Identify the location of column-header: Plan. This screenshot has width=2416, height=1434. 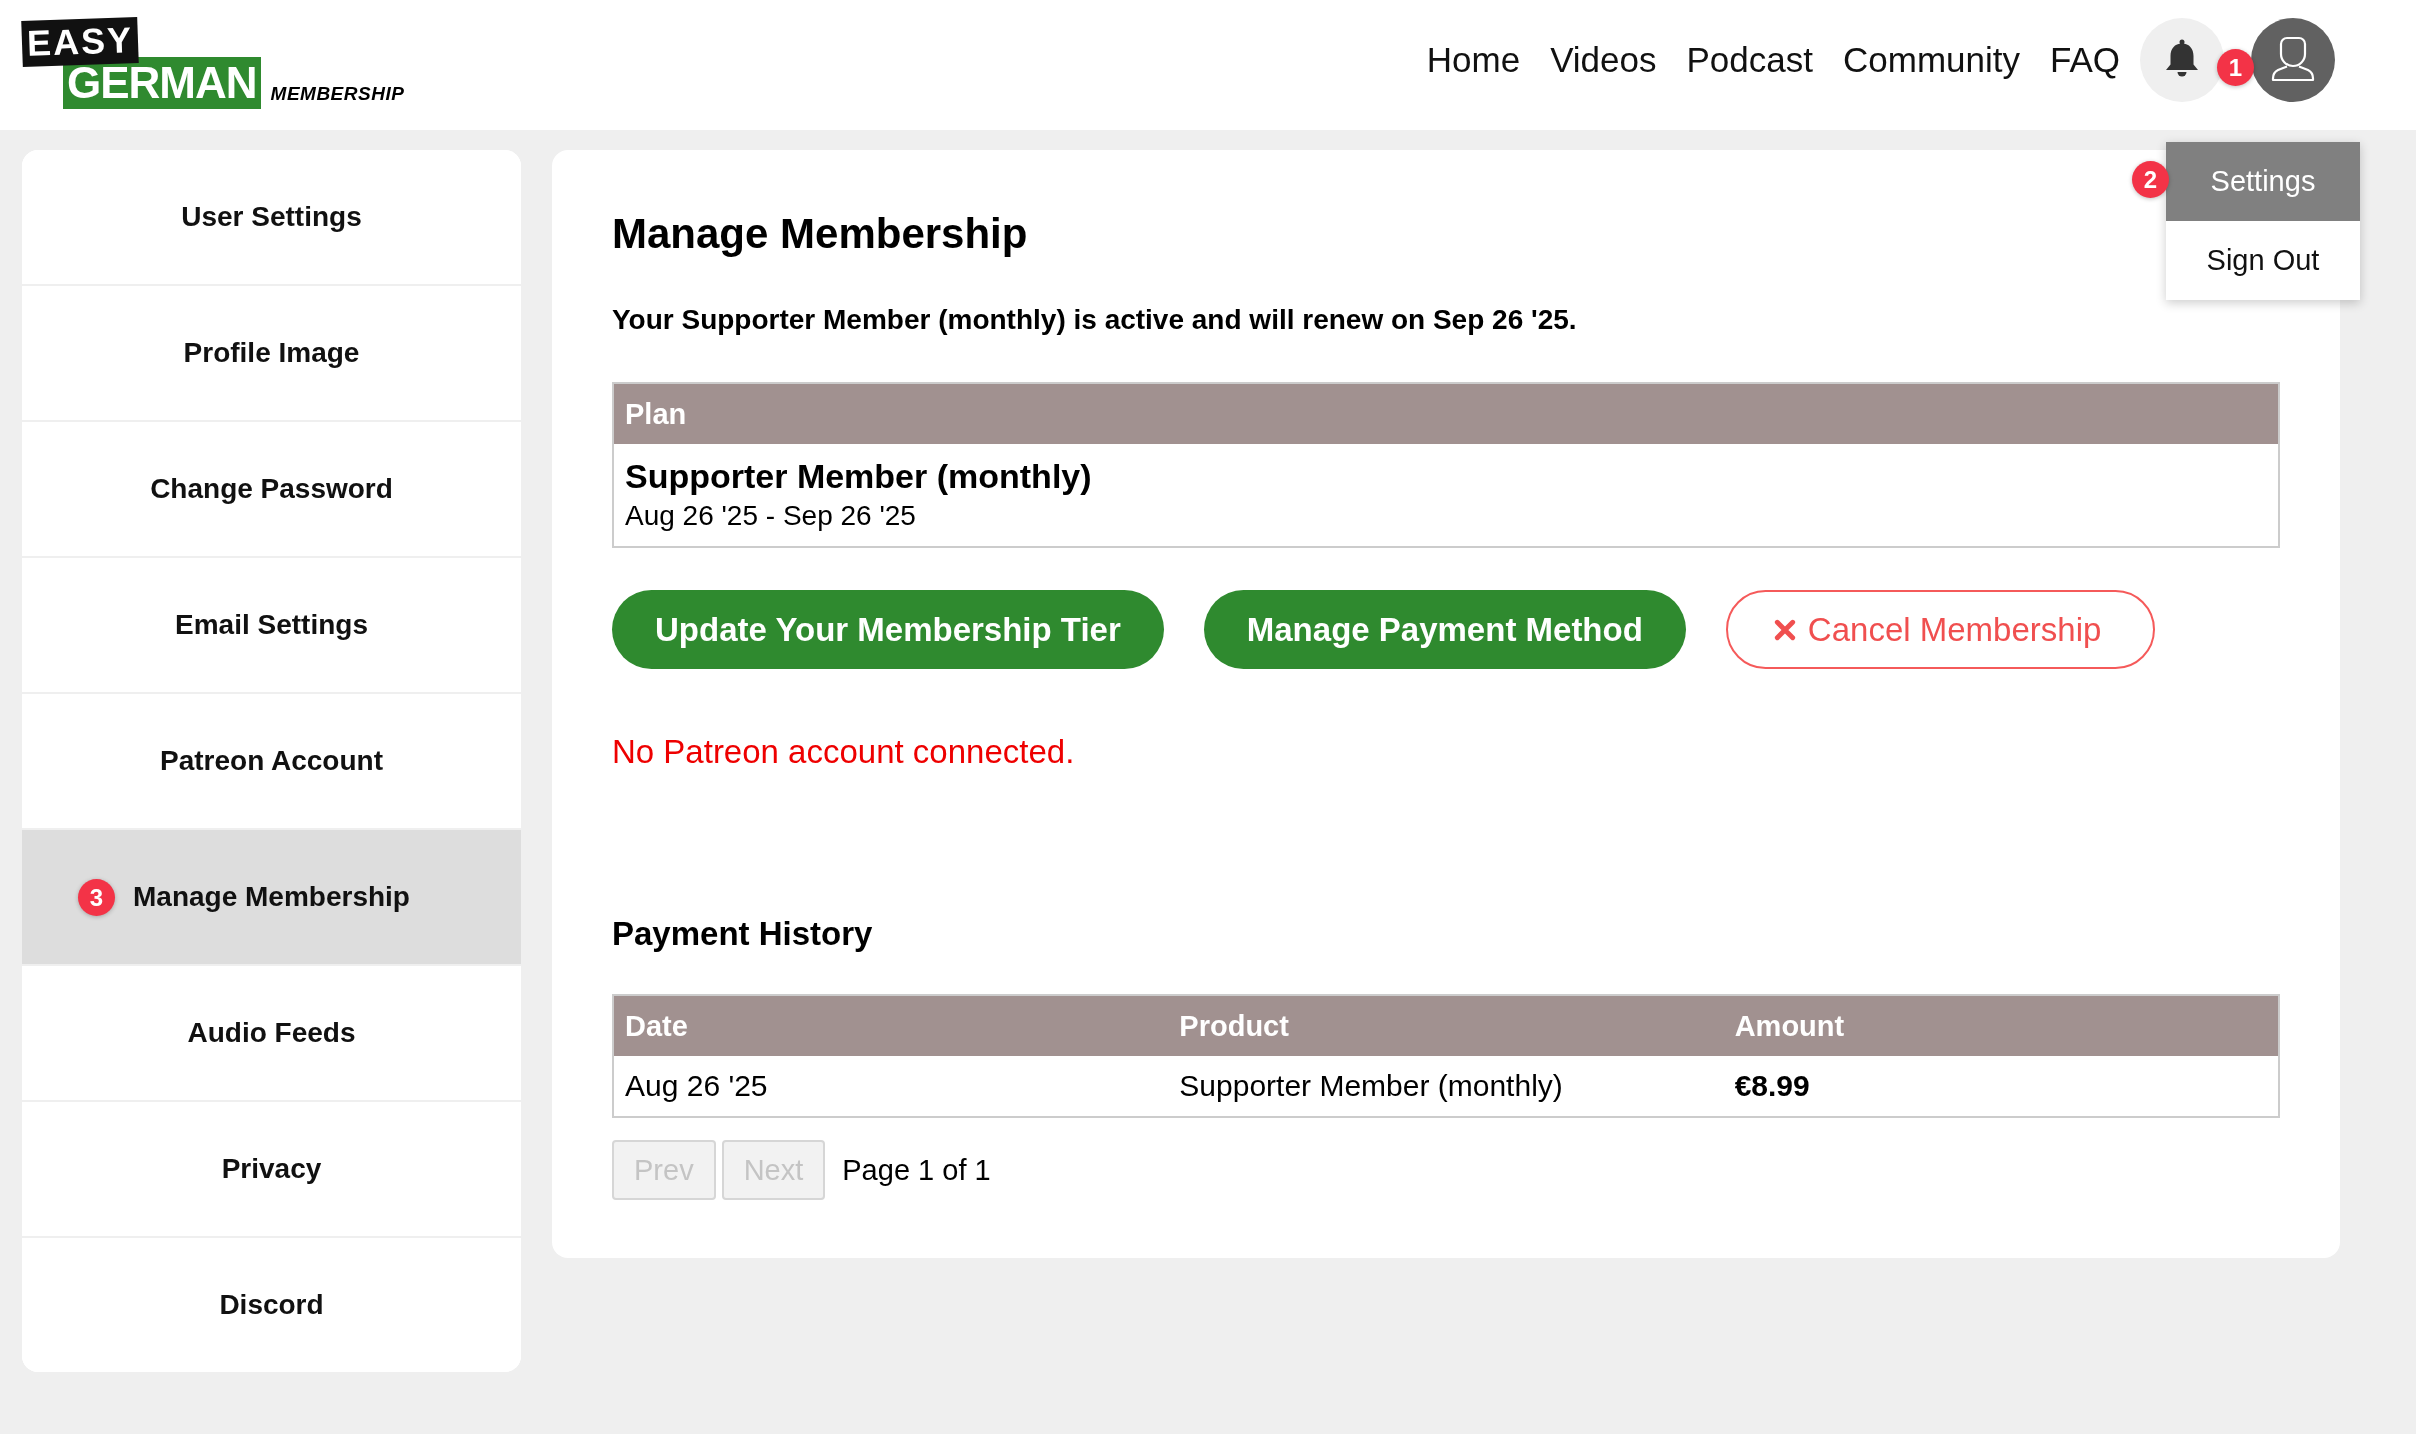
(1446, 413).